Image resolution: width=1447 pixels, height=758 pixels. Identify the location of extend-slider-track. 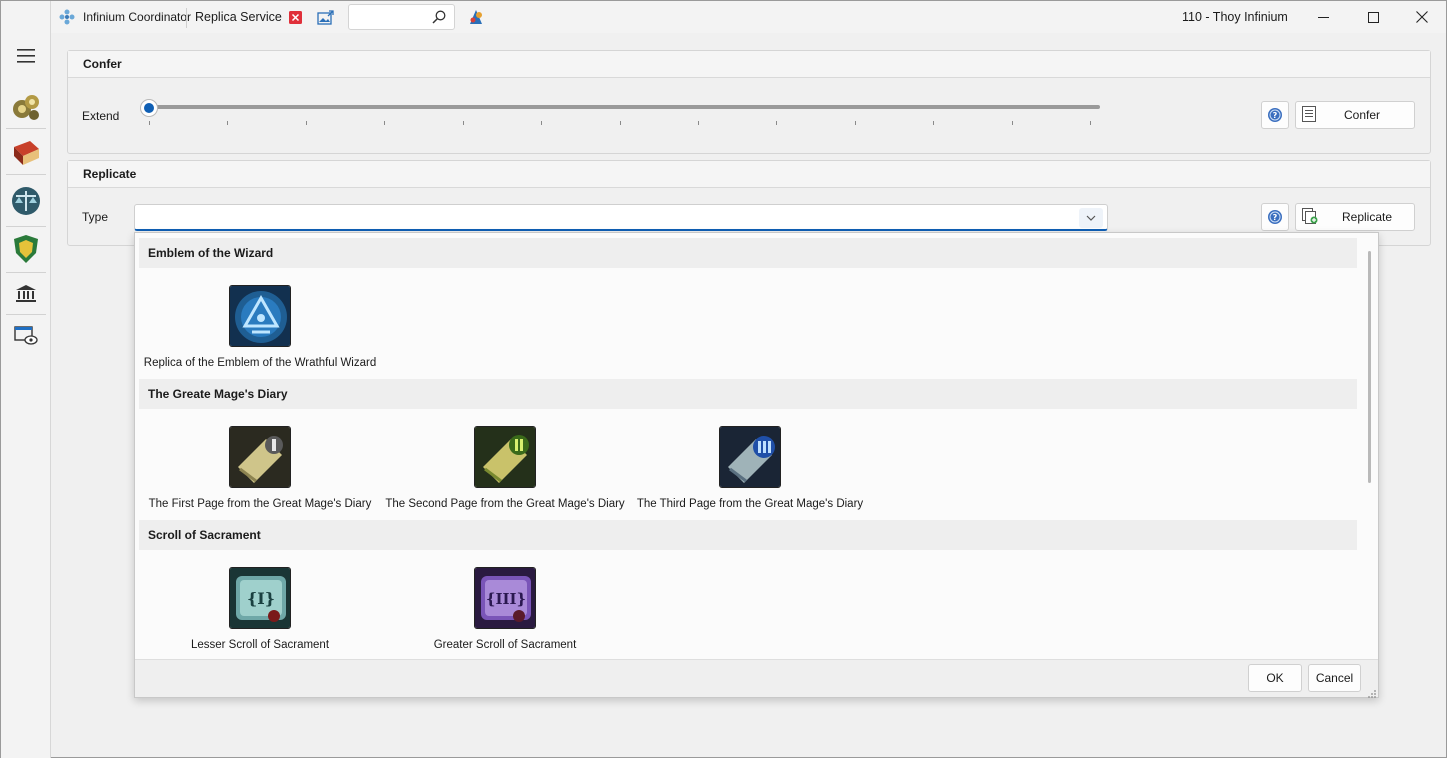
(624, 107).